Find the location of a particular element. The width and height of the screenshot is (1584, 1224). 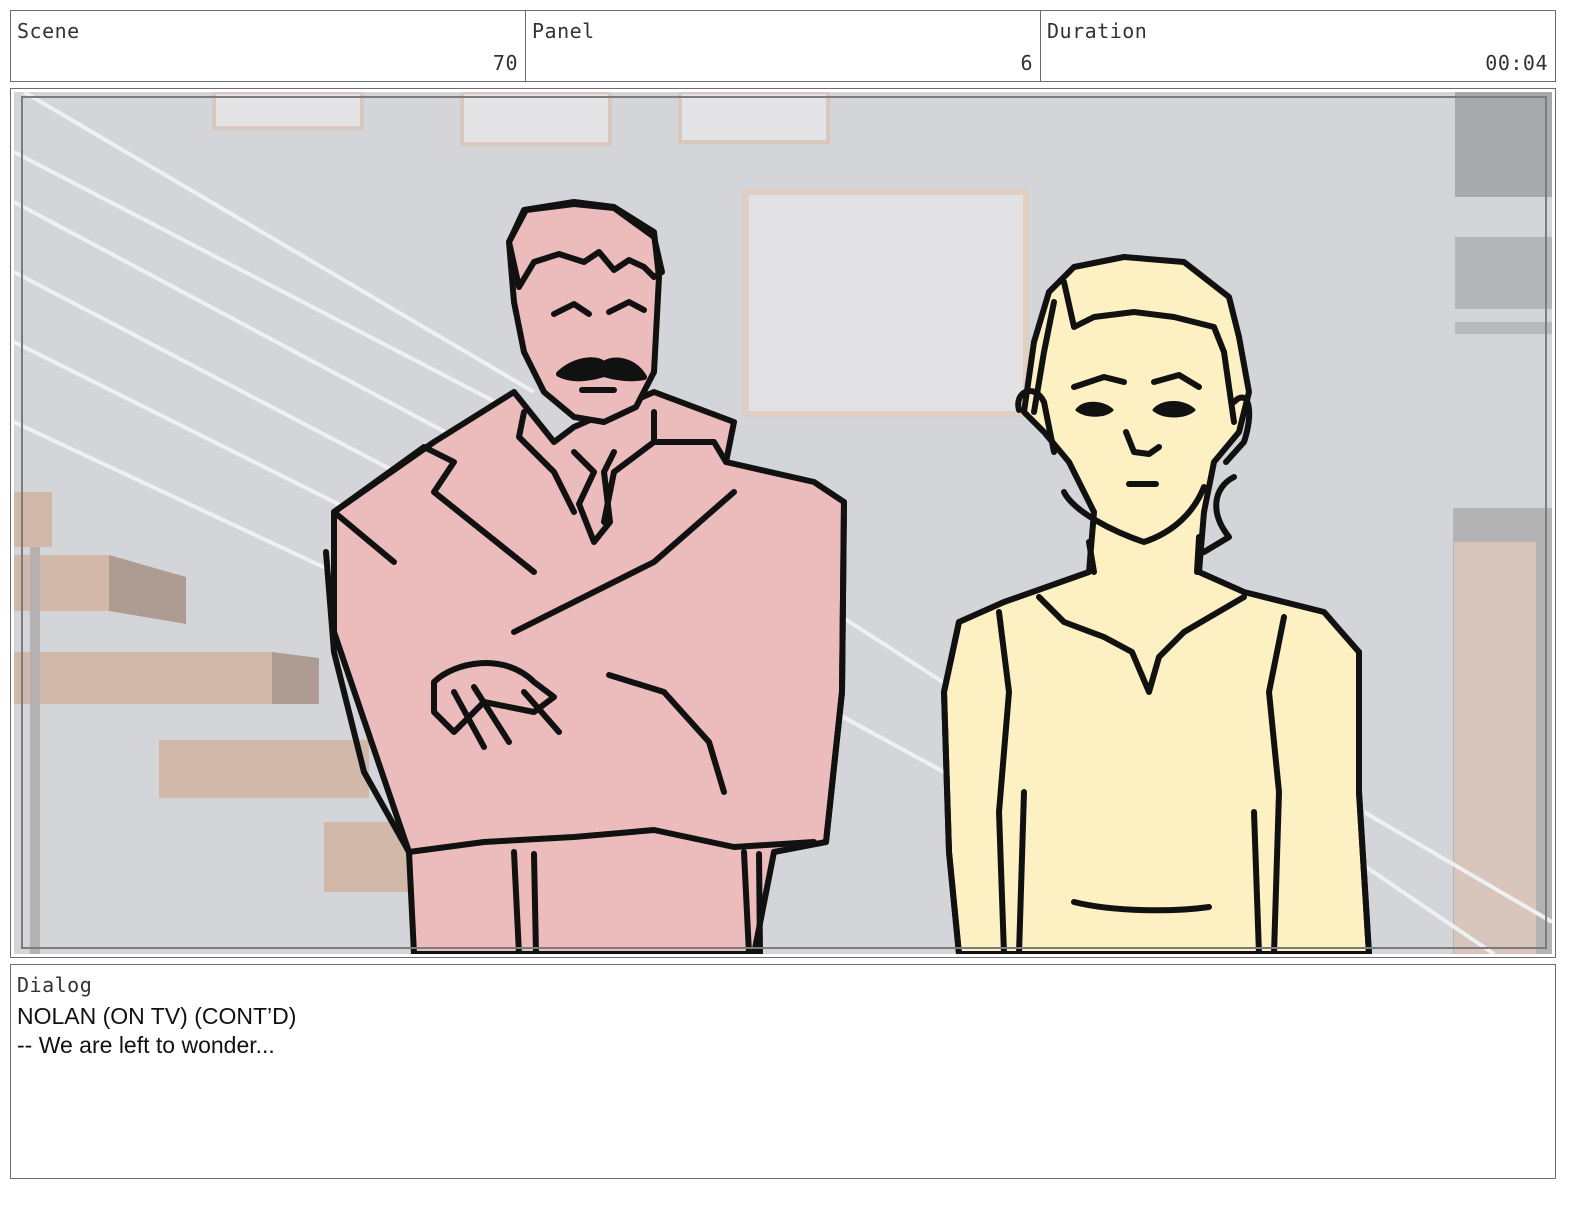

scene-number: 70 is located at coordinates (505, 63).